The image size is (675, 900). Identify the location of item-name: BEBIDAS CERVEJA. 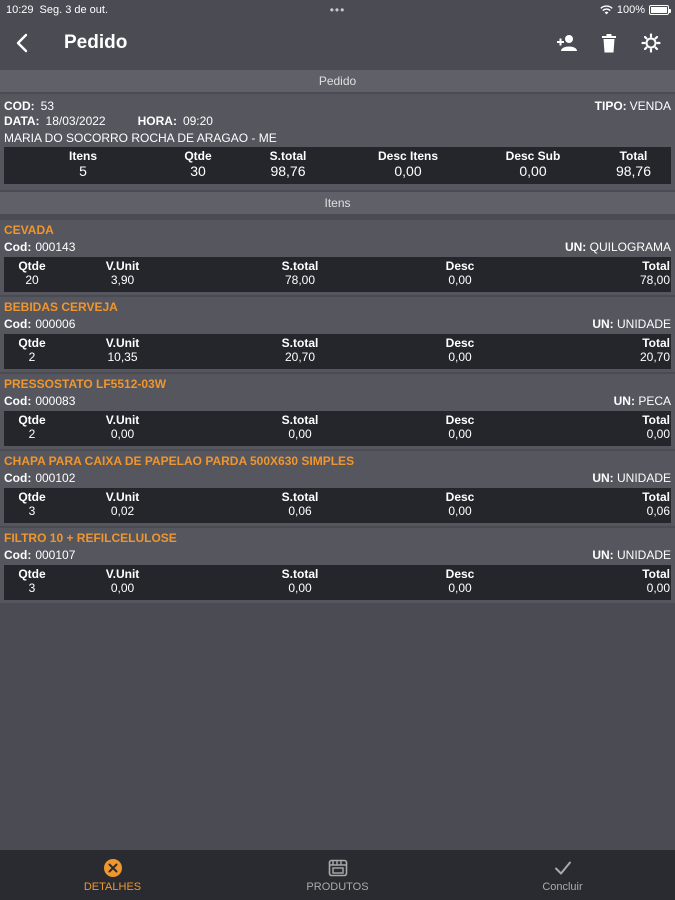
(61, 307).